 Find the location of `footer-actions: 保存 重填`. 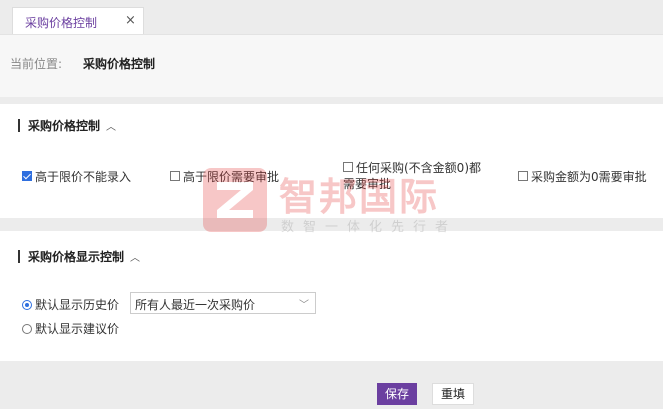

footer-actions: 保存 重填 is located at coordinates (331, 385).